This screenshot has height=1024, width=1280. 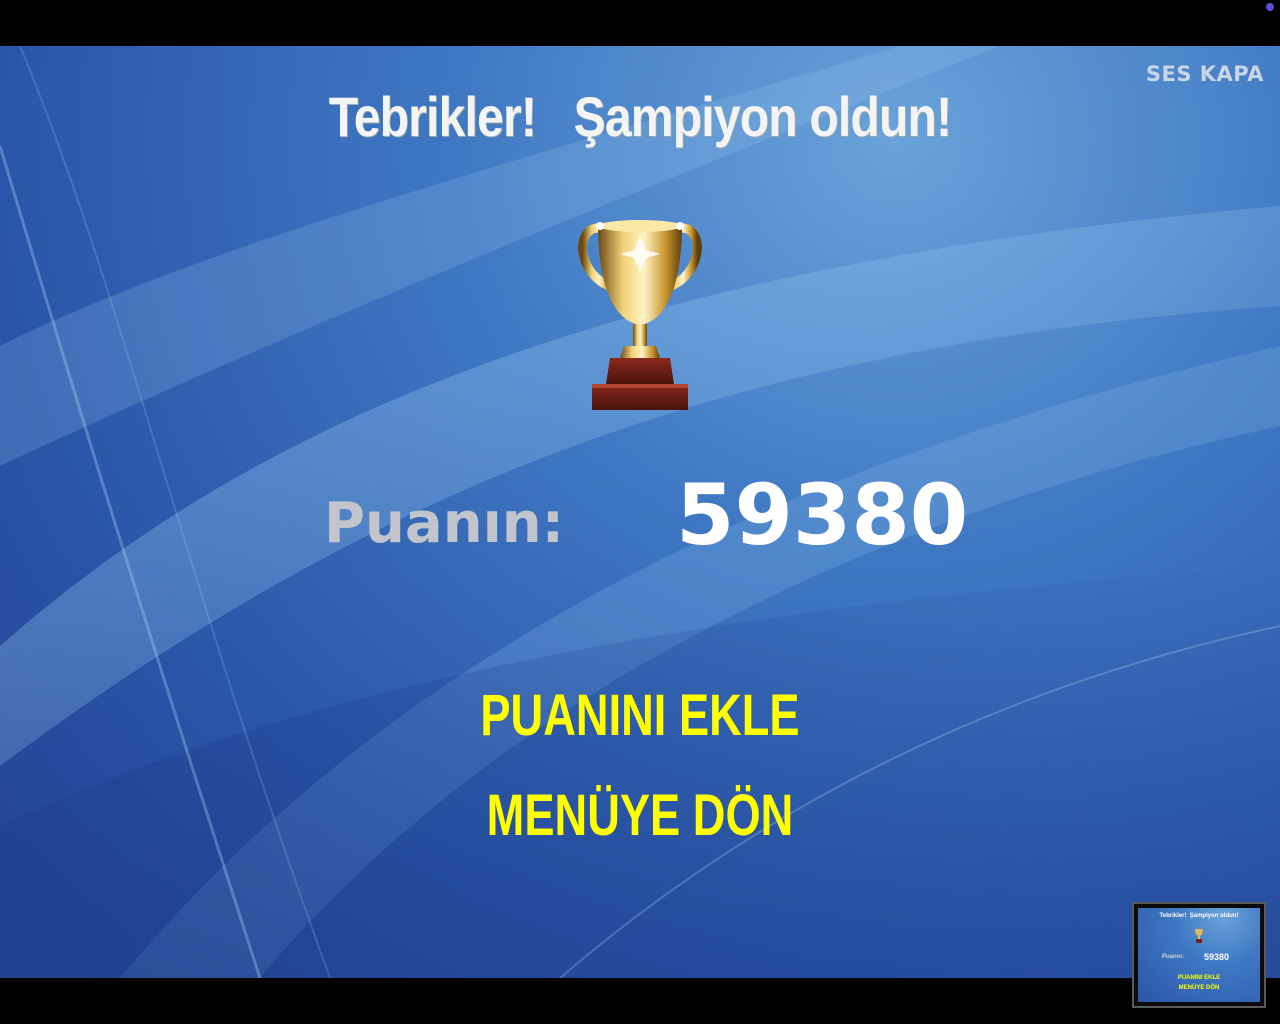 I want to click on mute-sound-button: SES KAPA, so click(x=1205, y=74).